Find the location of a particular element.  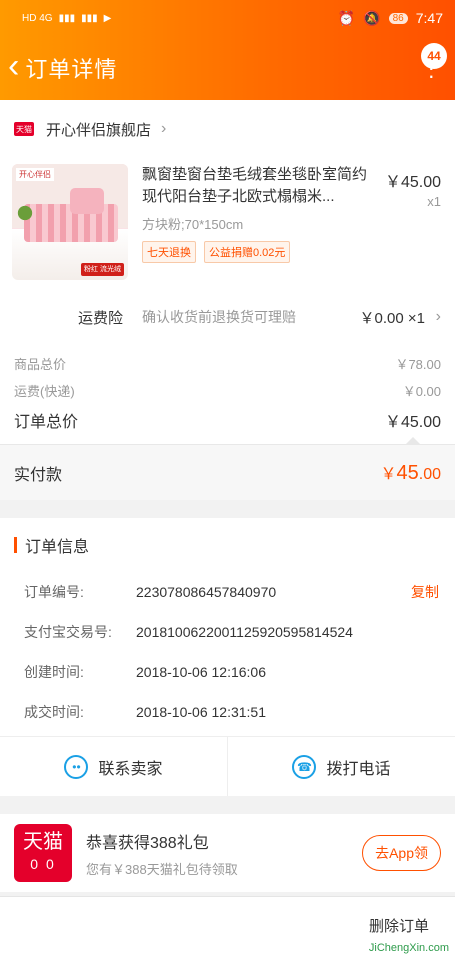

summary-row: 商品总价 ￥78.00 is located at coordinates (227, 363).